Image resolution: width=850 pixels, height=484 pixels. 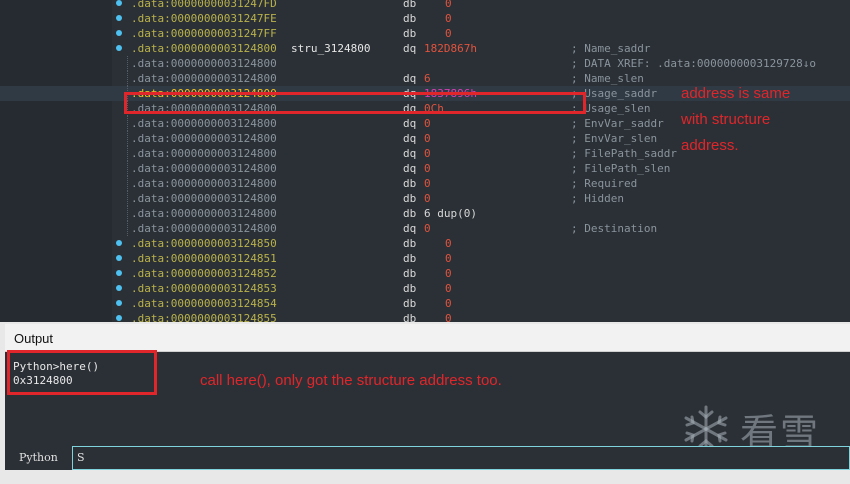 I want to click on line-comment: ; EnvVar_saddr, so click(x=617, y=123).